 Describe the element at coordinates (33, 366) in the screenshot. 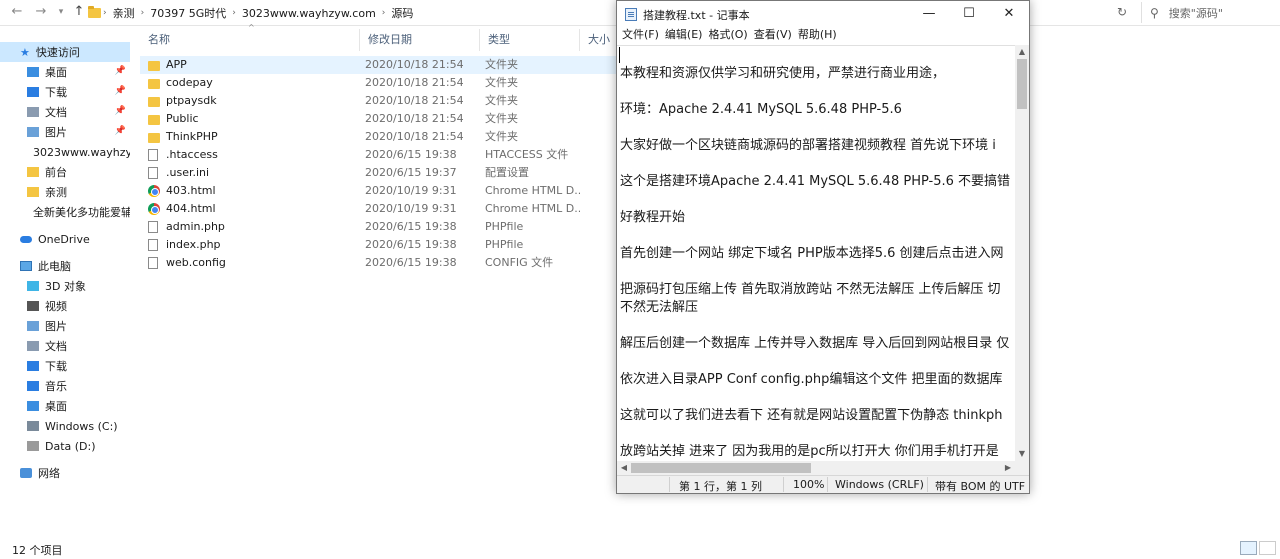

I see `download-icon` at that location.